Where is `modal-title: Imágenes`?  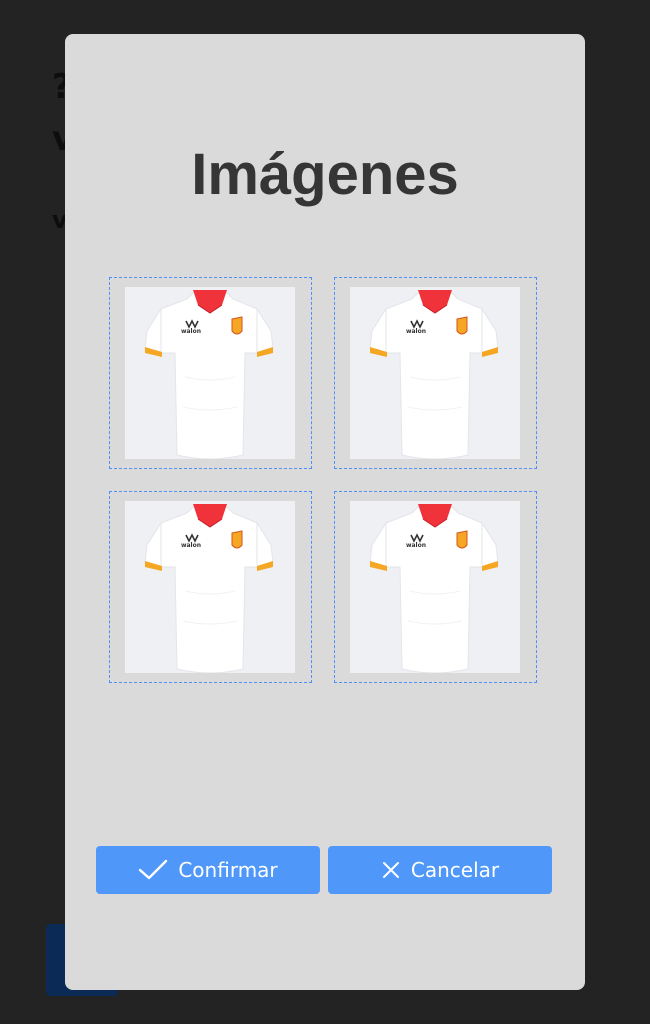 modal-title: Imágenes is located at coordinates (325, 174).